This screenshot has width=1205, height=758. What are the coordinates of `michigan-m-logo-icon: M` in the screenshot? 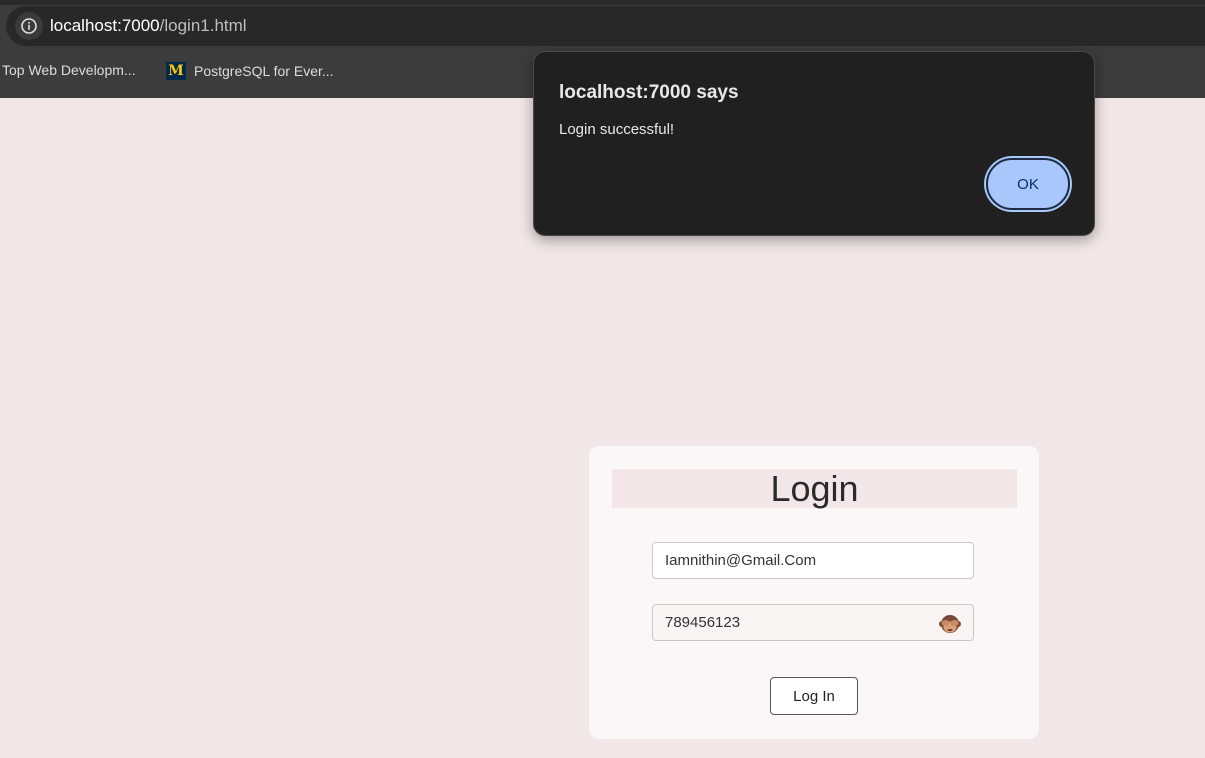 It's located at (176, 71).